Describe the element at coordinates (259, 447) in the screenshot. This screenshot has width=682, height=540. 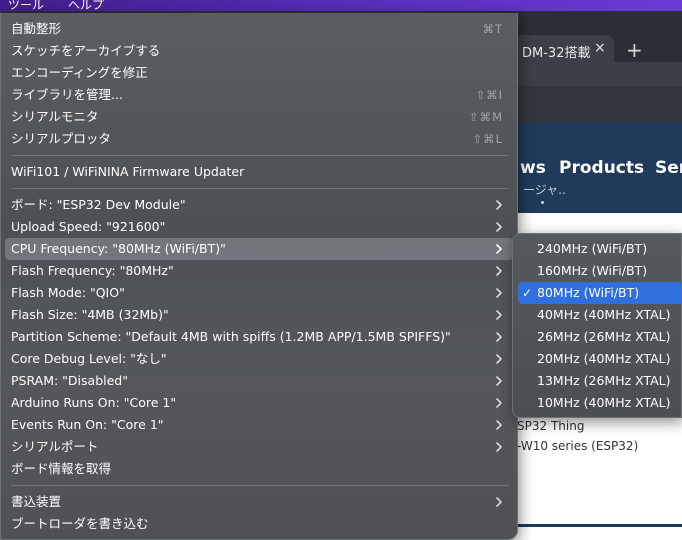
I see `menu-item-serial-port: シリアルポート` at that location.